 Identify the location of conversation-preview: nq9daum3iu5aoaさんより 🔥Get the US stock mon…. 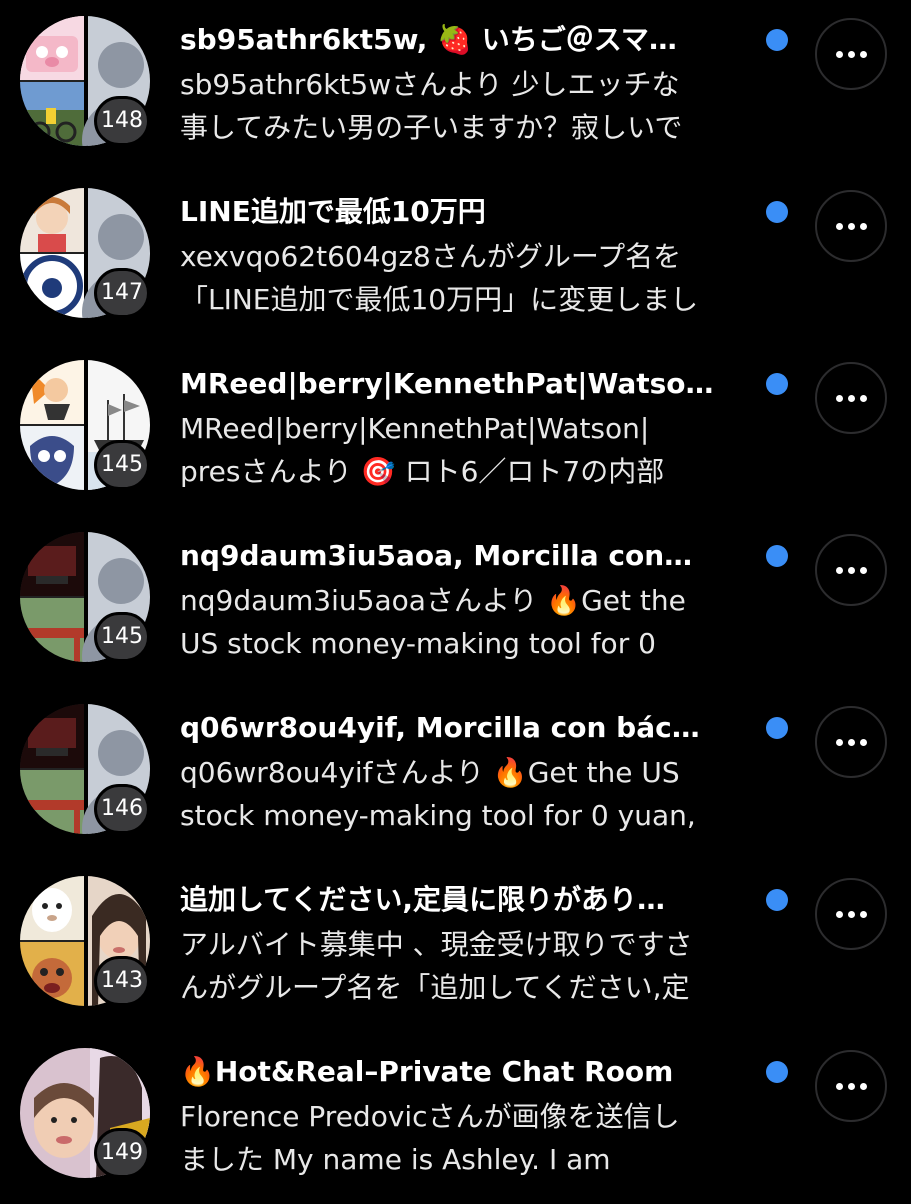
(480, 622).